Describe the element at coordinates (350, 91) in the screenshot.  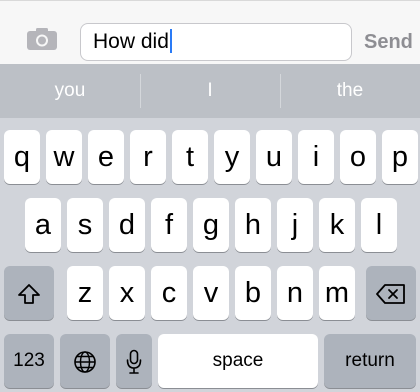
I see `prediction-the: the` at that location.